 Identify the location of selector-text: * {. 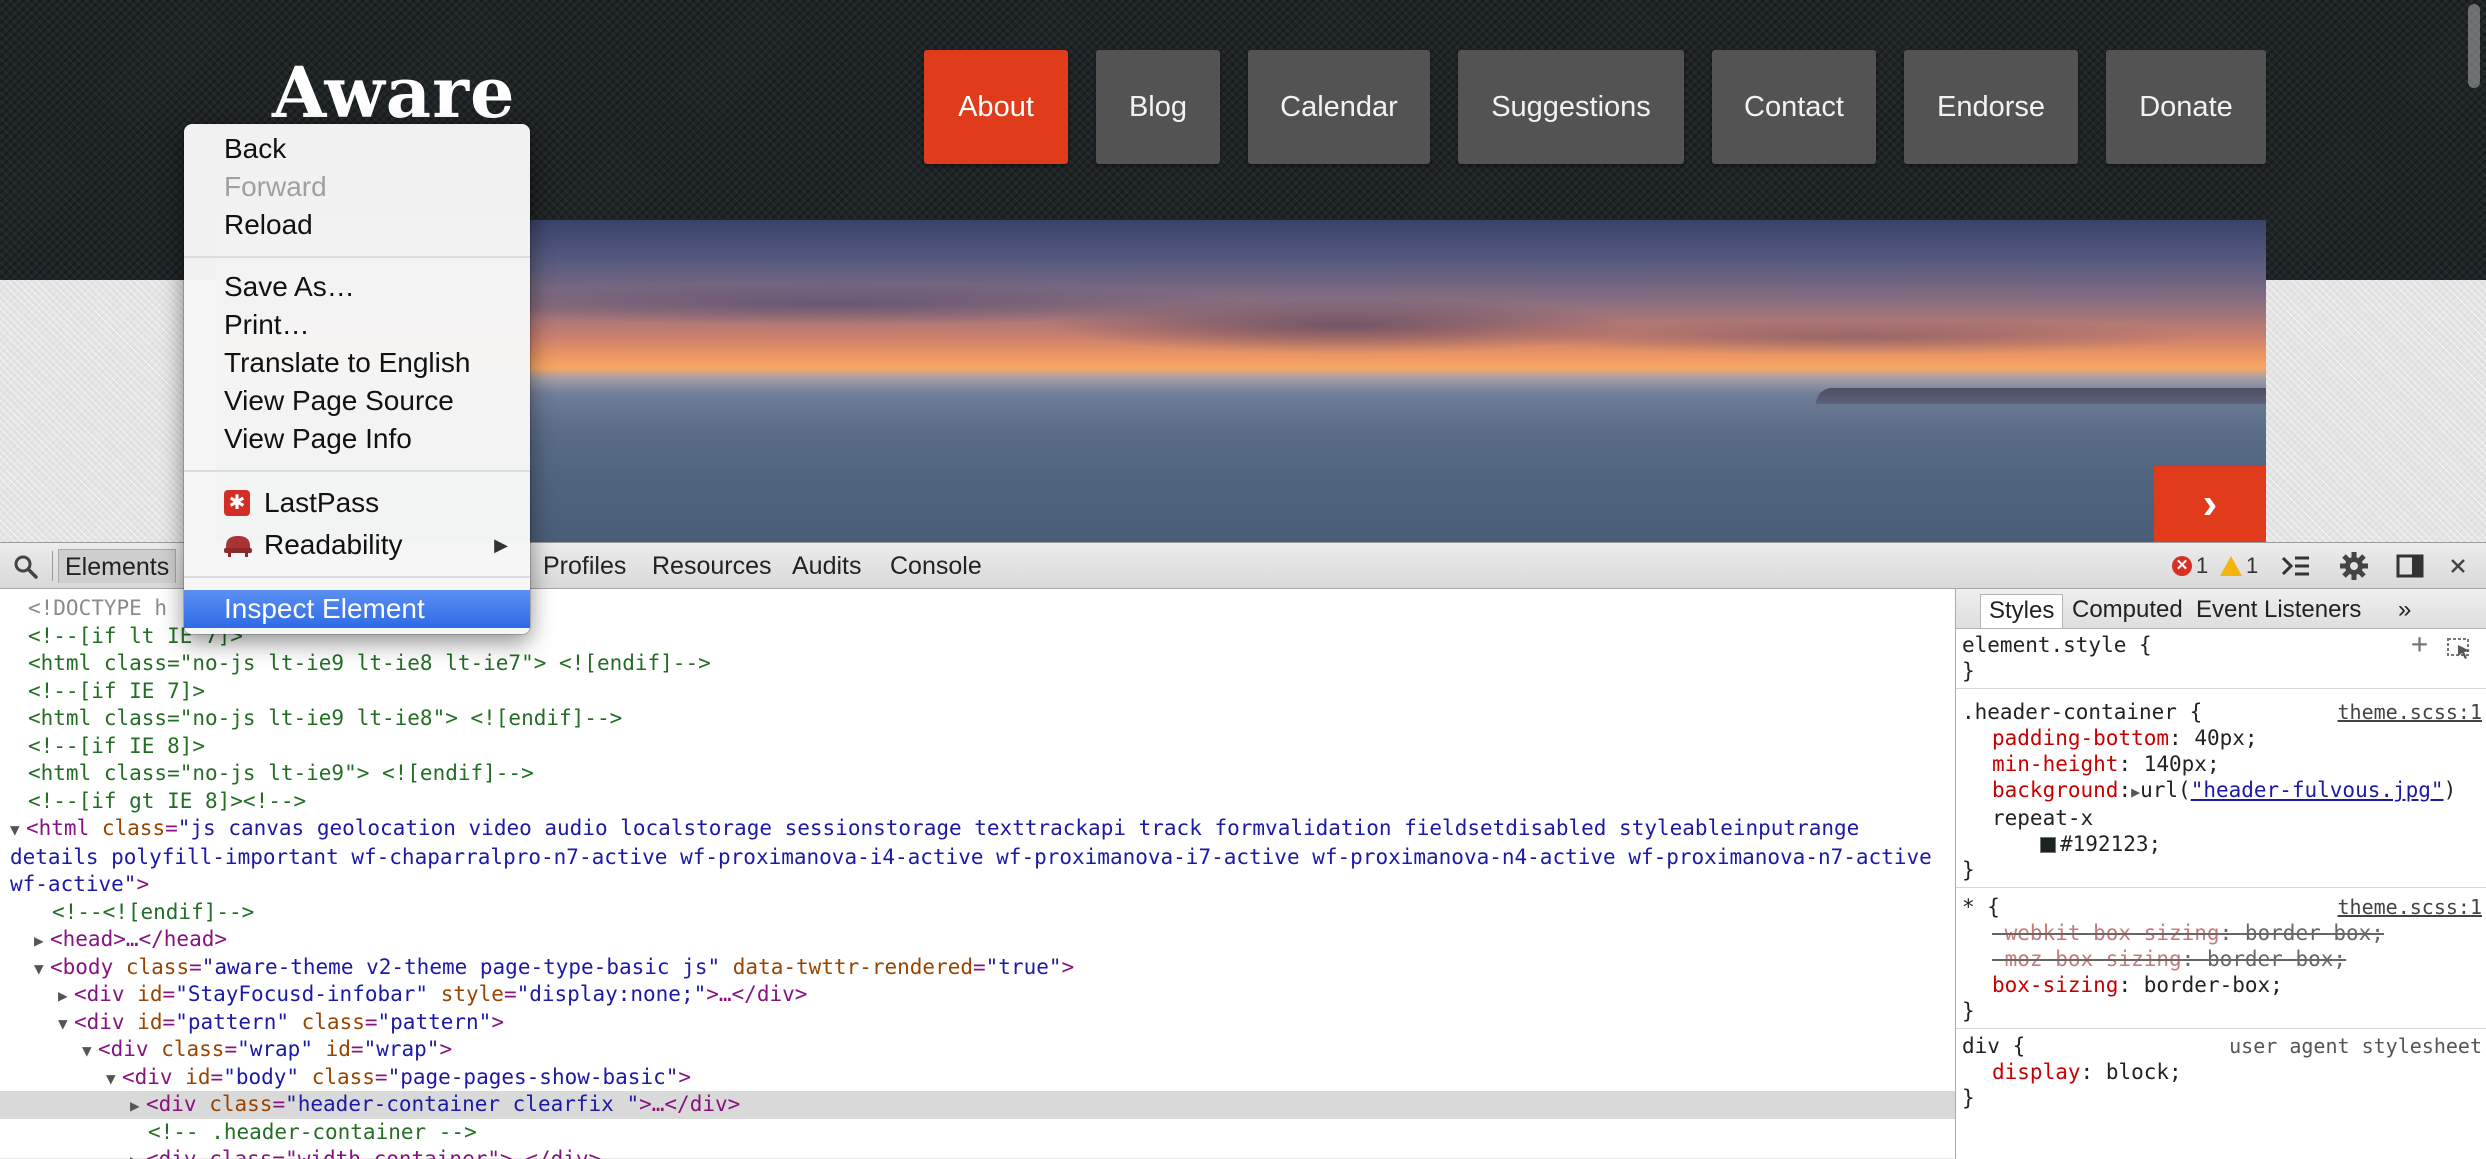
(1981, 907).